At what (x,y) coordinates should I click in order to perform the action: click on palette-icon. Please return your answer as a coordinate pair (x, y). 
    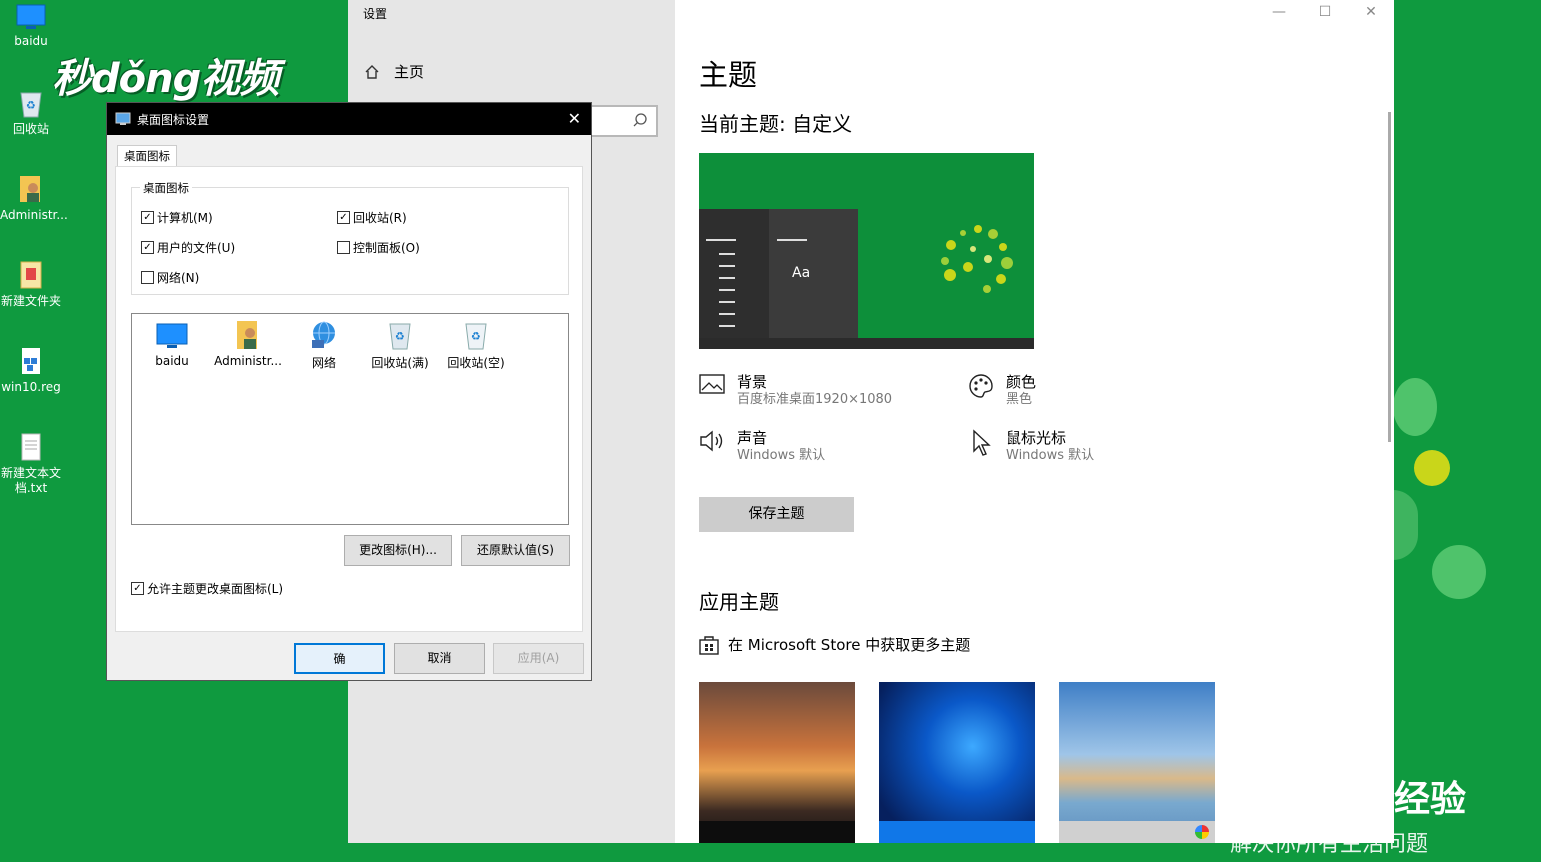
    Looking at the image, I should click on (981, 386).